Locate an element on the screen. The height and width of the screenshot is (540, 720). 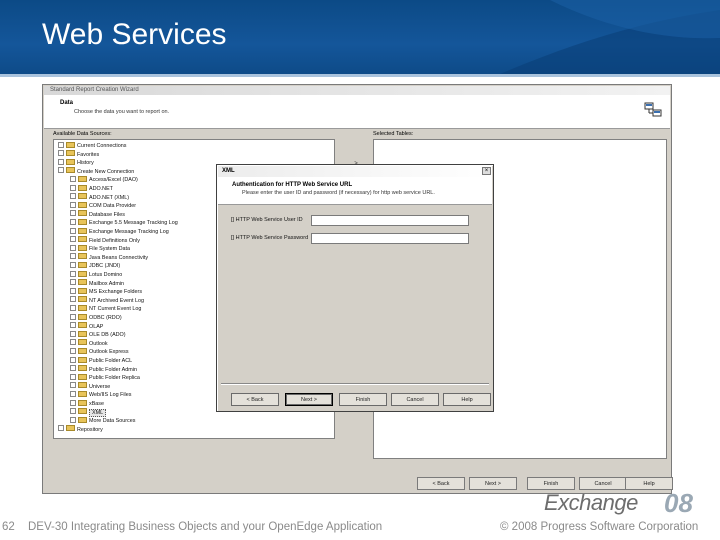
tree-item: Field Definitions Only is located at coordinates (105, 240).